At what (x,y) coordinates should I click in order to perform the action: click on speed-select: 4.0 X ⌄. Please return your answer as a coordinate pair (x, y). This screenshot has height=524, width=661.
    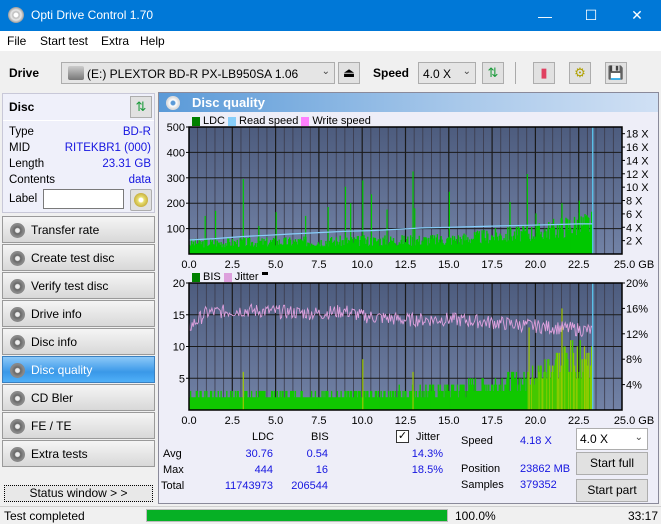
    Looking at the image, I should click on (447, 73).